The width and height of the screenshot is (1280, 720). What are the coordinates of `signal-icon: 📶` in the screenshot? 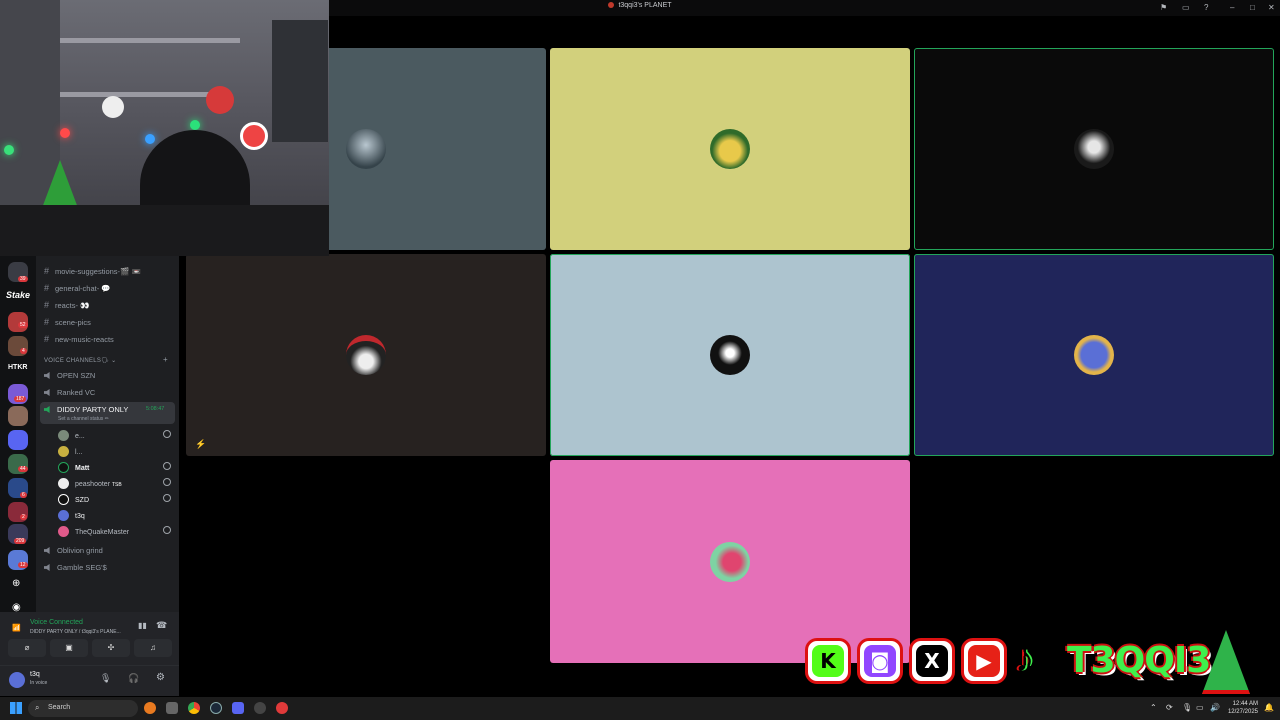 It's located at (16, 628).